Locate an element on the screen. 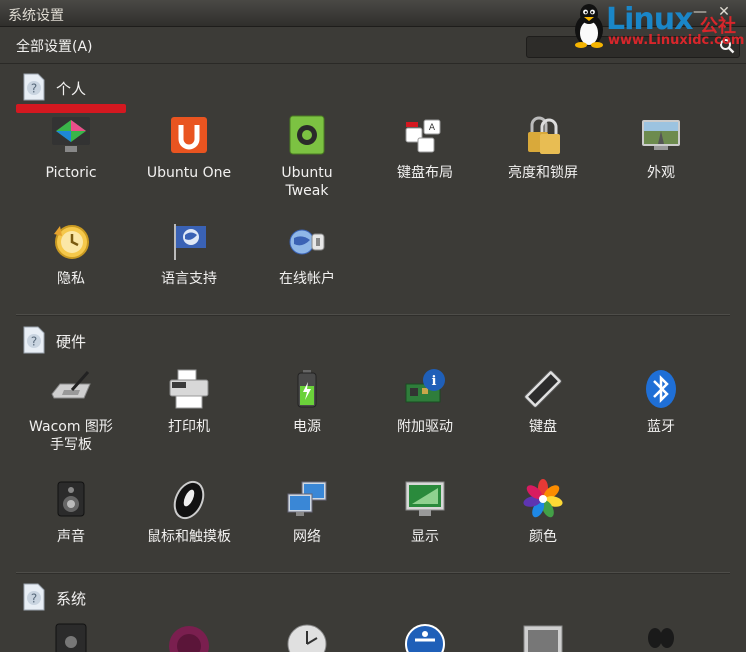  tile-system-users is located at coordinates (661, 637).